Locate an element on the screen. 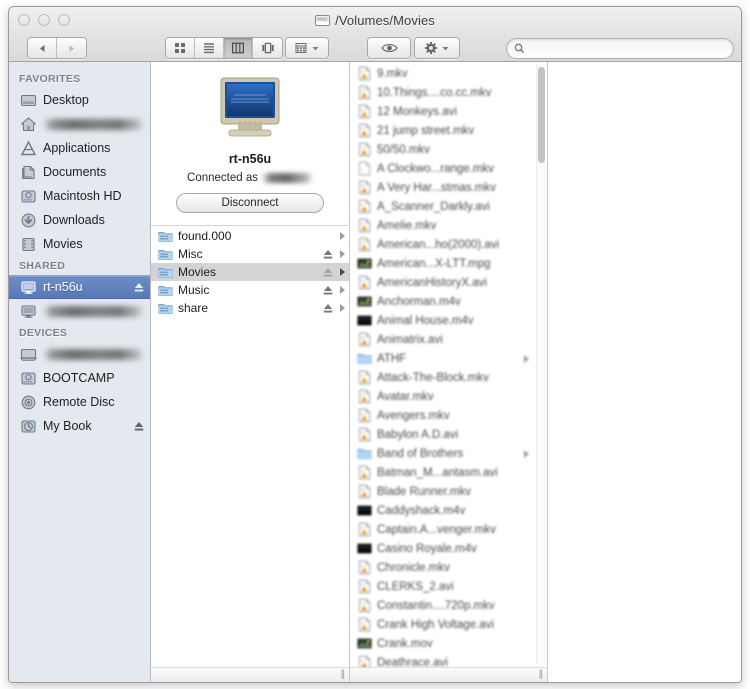 The height and width of the screenshot is (689, 750). file-row: Babylon A.D.avi is located at coordinates (448, 434).